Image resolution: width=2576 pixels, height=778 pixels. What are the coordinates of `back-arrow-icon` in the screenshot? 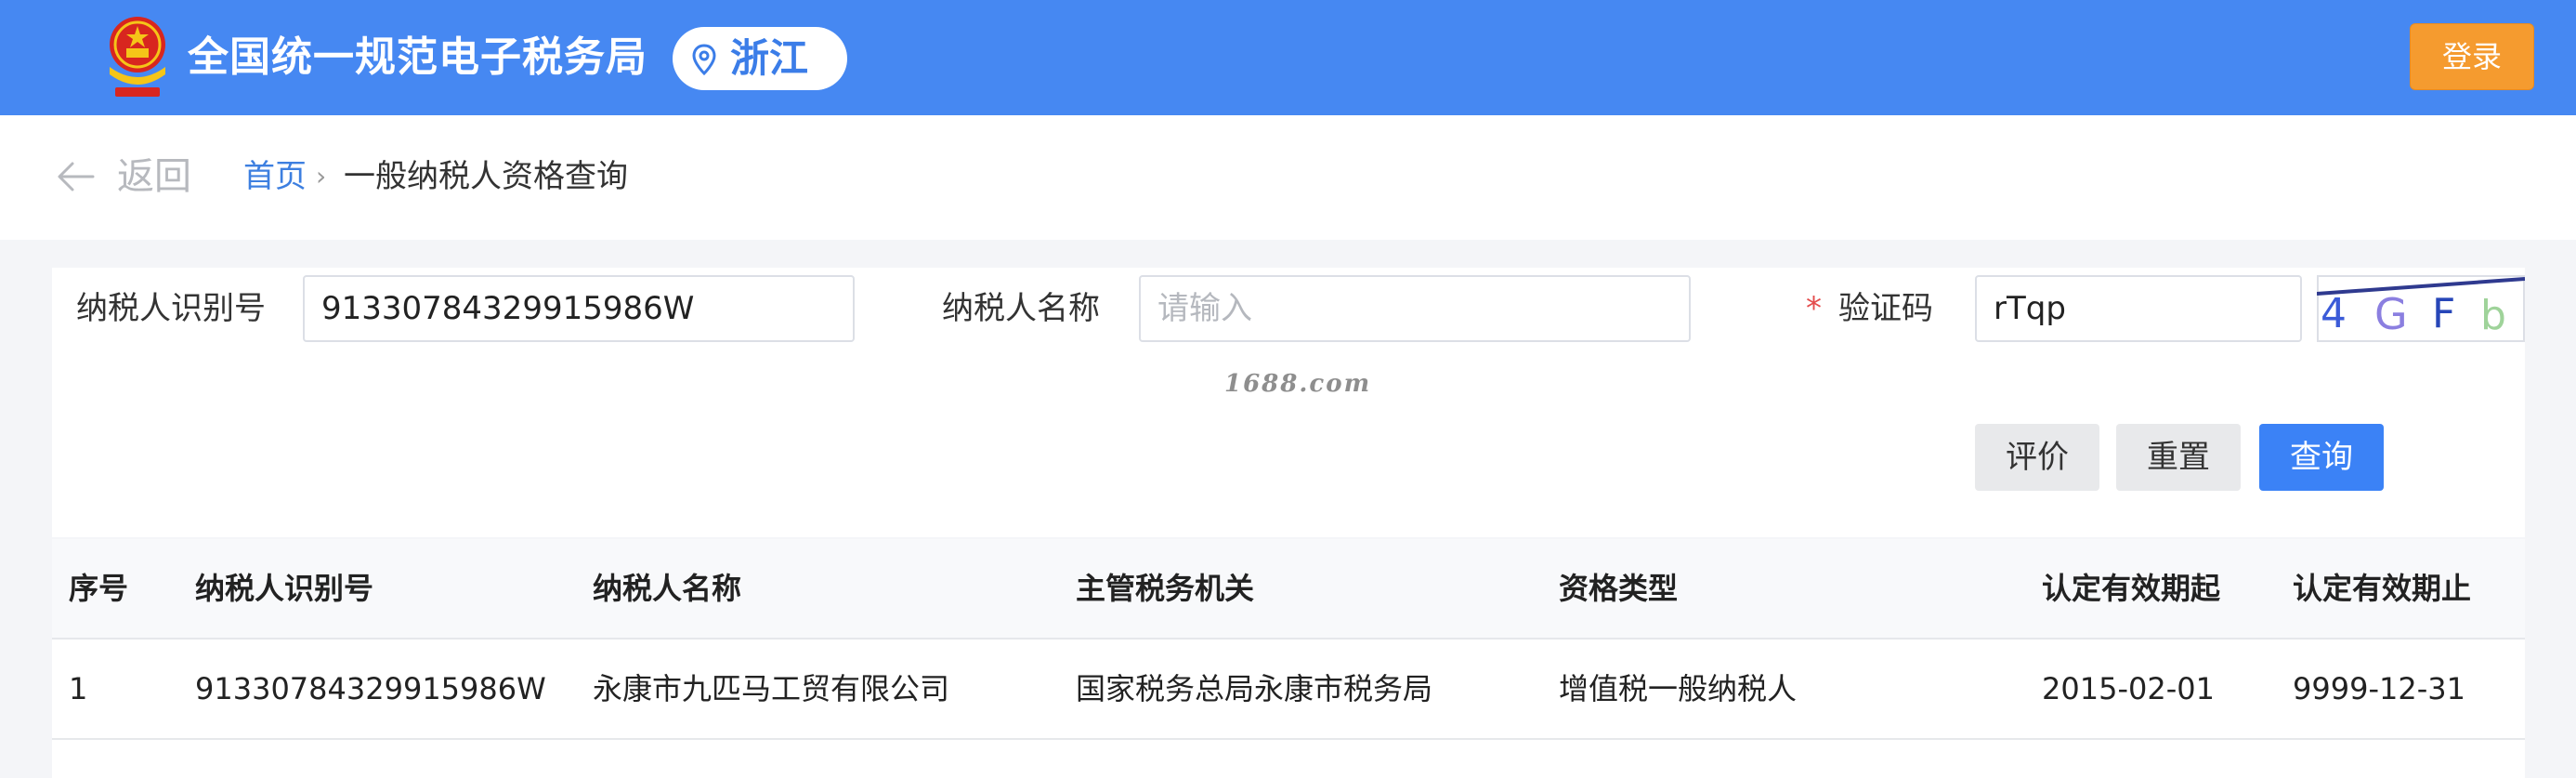 It's located at (76, 176).